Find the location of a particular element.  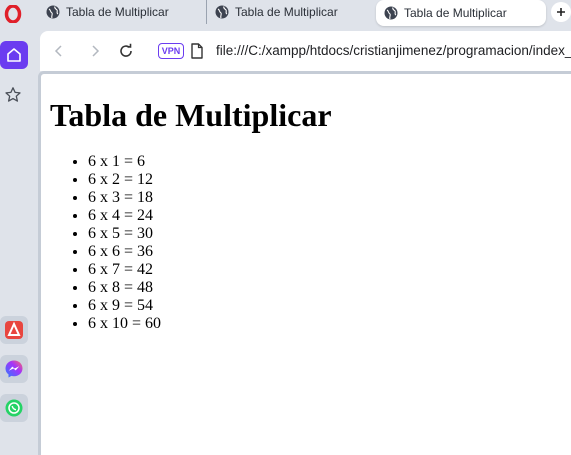

list-item: 6 x 2 = 12 is located at coordinates (124, 180).